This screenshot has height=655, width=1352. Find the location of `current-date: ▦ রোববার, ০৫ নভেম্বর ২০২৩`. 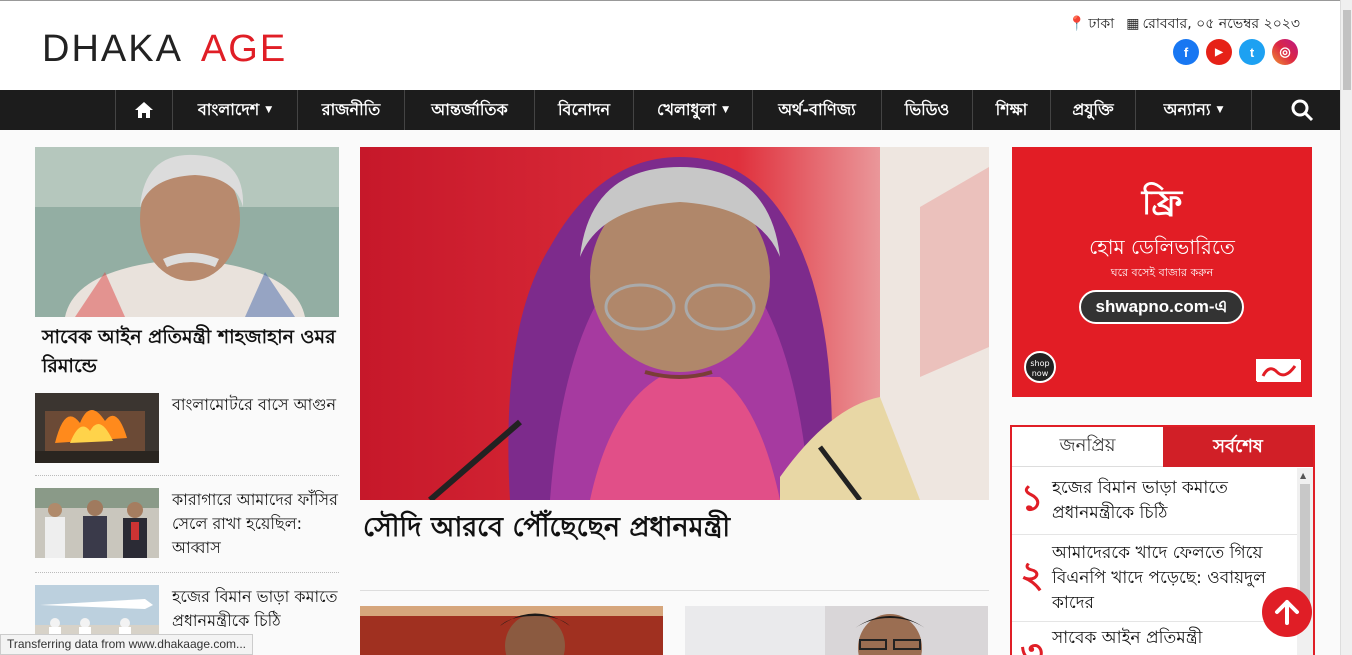

current-date: ▦ রোববার, ০৫ নভেম্বর ২০২৩ is located at coordinates (1213, 24).